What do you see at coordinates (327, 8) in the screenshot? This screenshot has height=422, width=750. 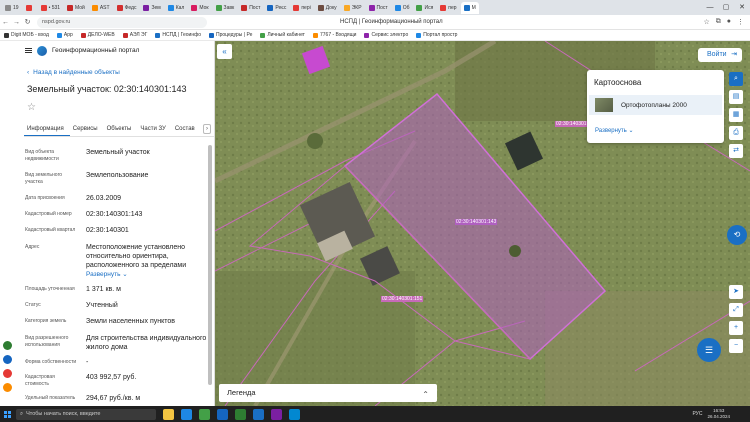 I see `browser-tab: Доку` at bounding box center [327, 8].